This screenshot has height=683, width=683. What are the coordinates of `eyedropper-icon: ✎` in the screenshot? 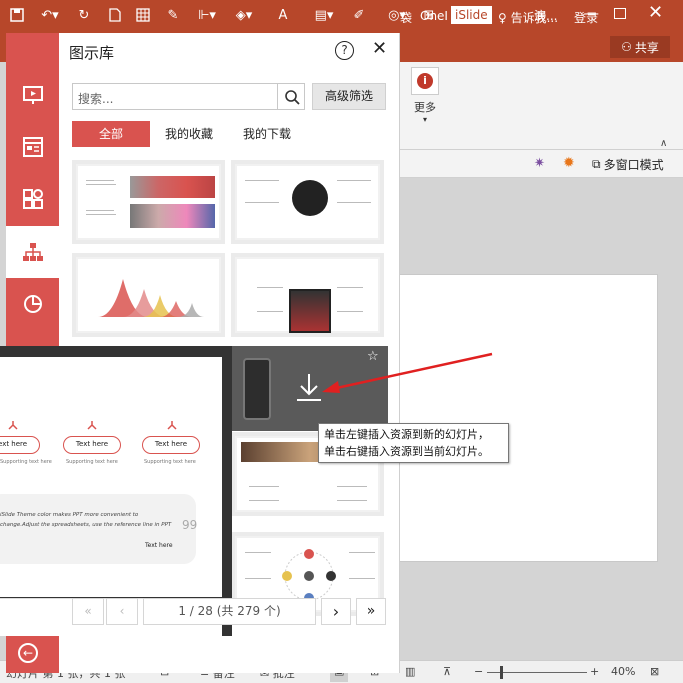 It's located at (173, 15).